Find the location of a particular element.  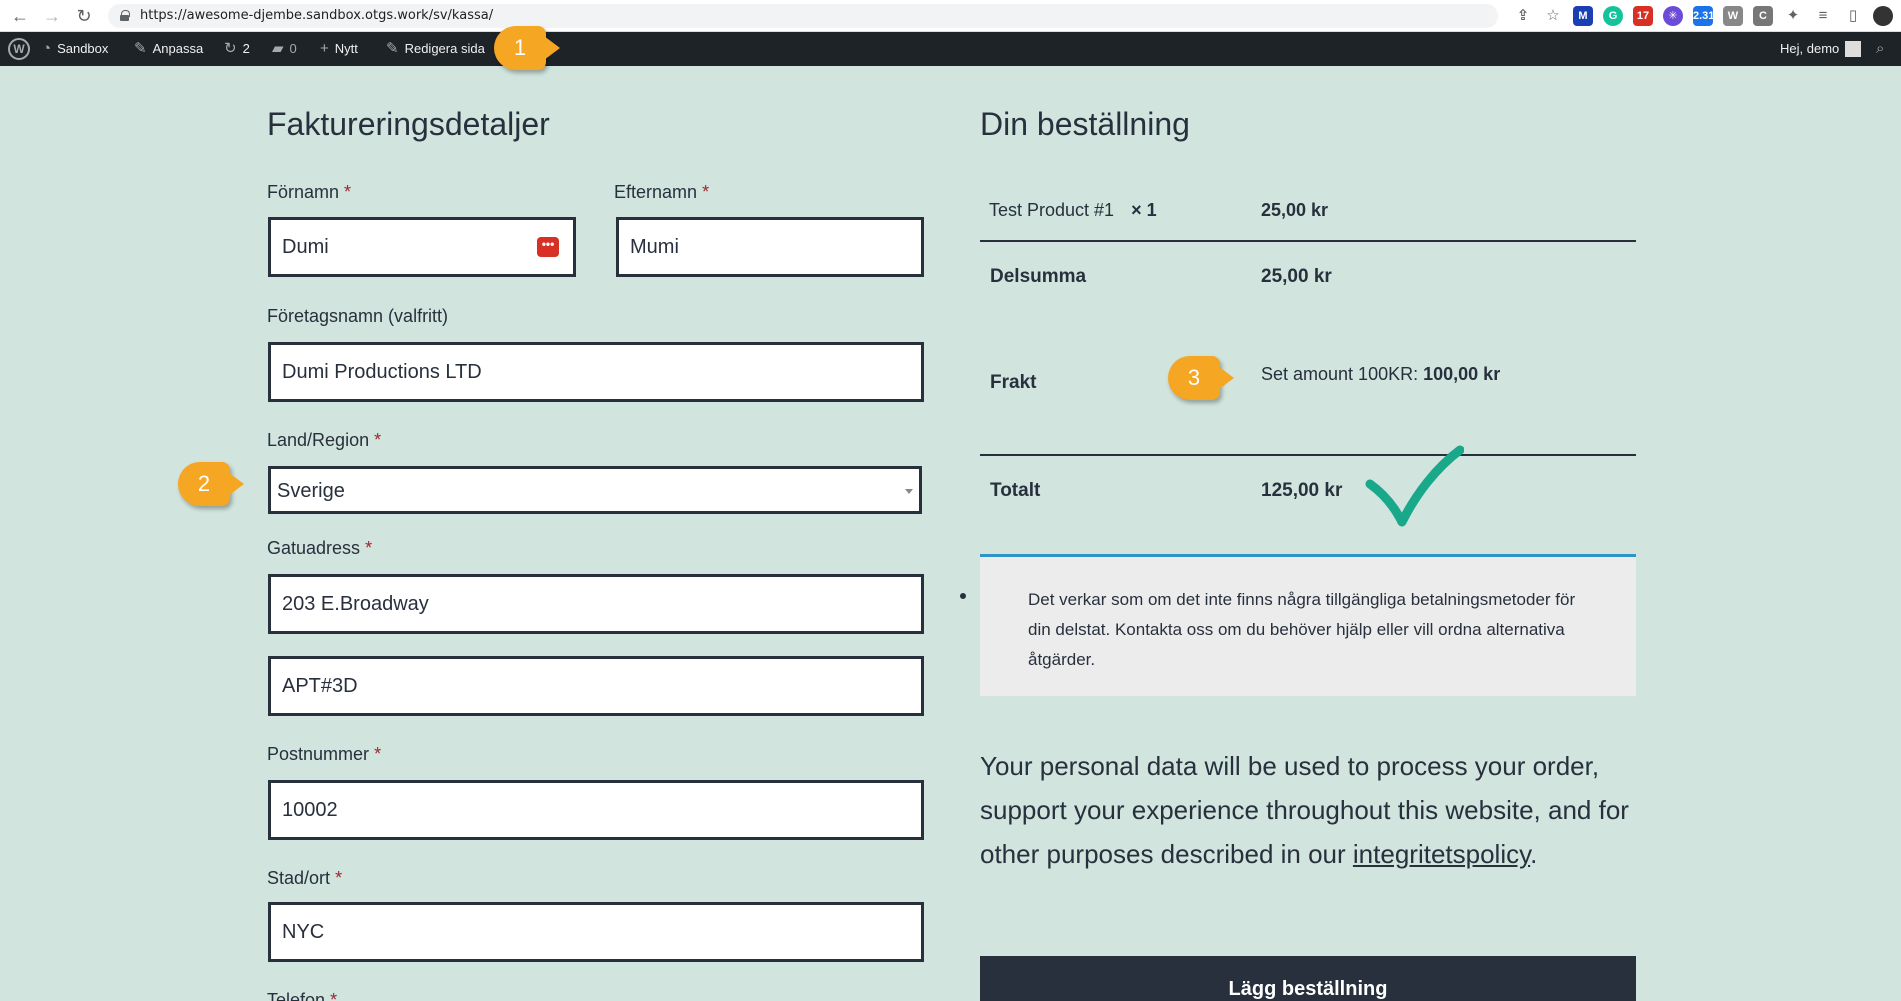

asterisk-extension-icon: ✳ is located at coordinates (1673, 16).